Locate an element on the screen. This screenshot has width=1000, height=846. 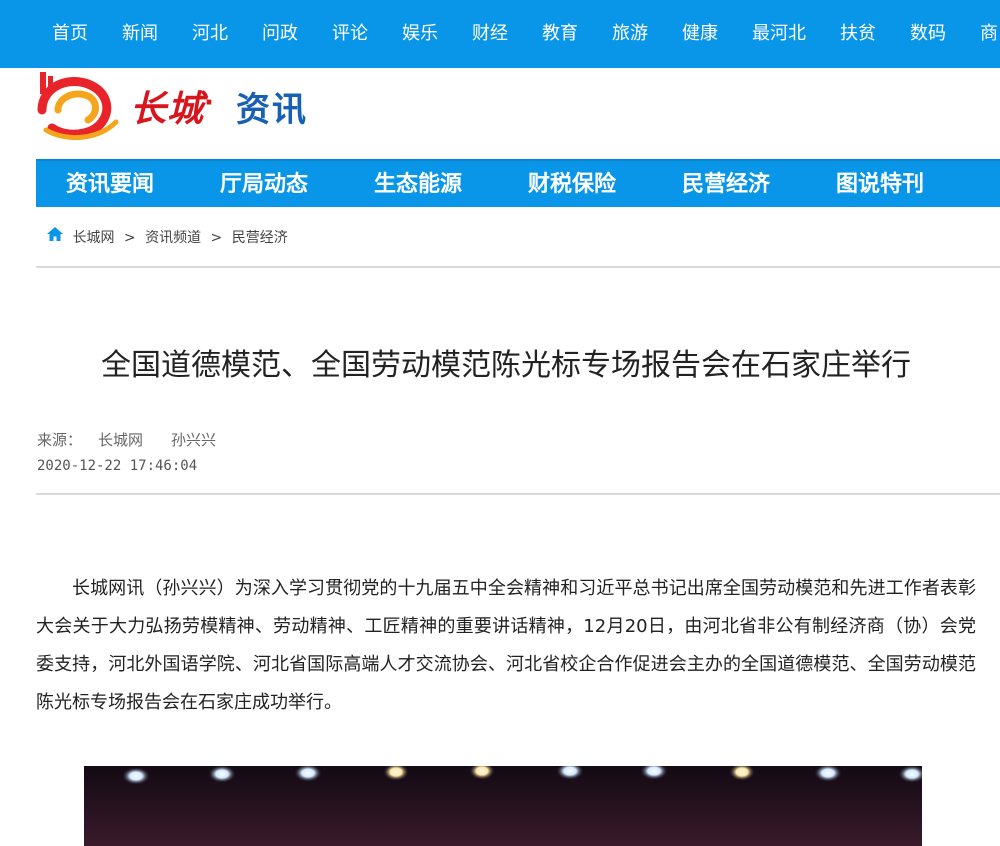
article-meta: 来源： 长城网 孙兴兴 is located at coordinates (126, 439).